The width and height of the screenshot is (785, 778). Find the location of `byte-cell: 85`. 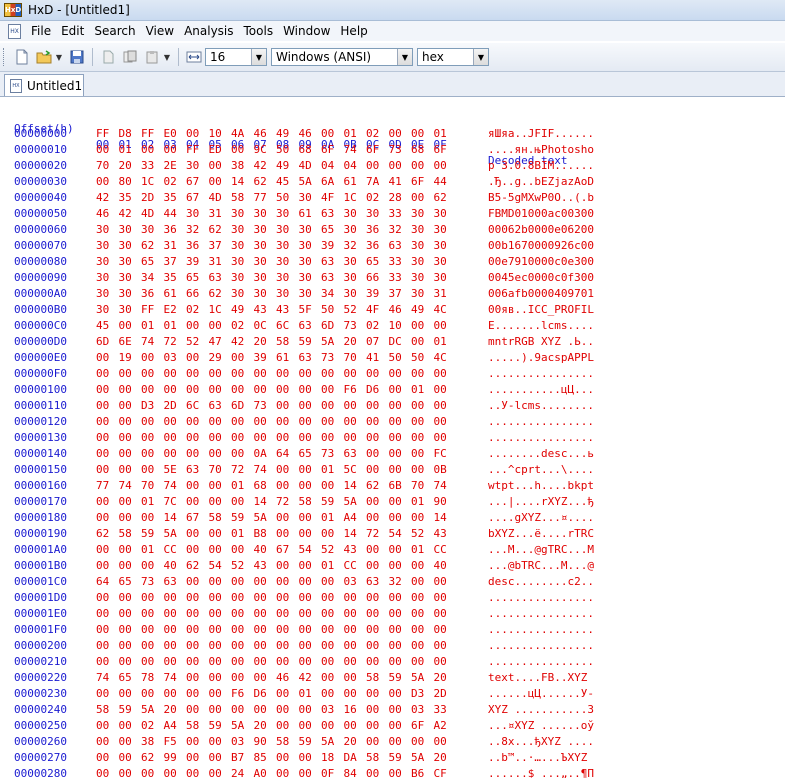

byte-cell: 85 is located at coordinates (265, 758).